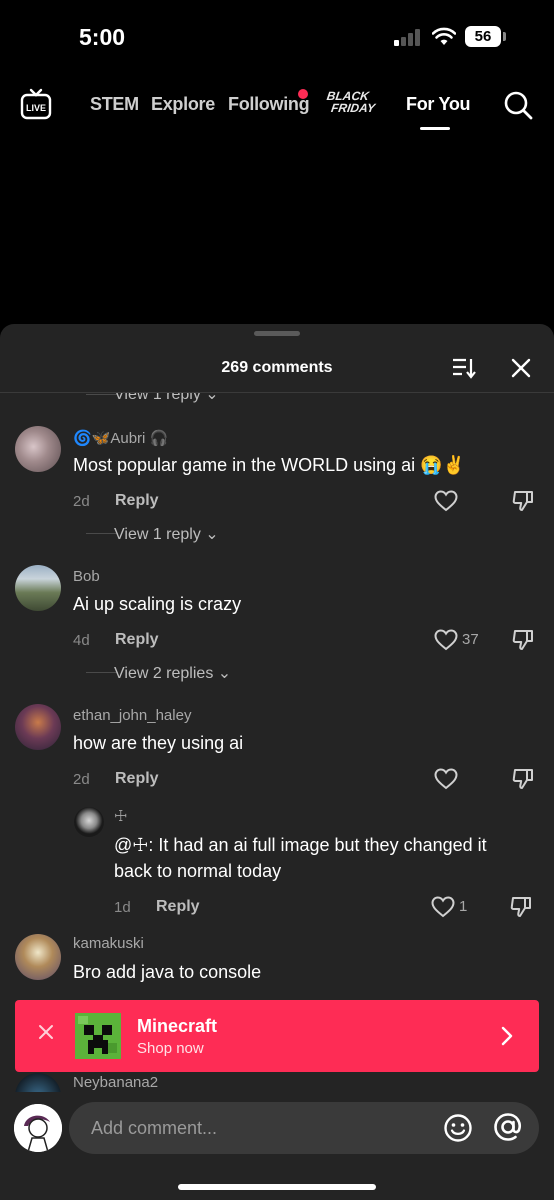 The width and height of the screenshot is (554, 1200). Describe the element at coordinates (198, 871) in the screenshot. I see `reply-text-line2: back to normal today` at that location.